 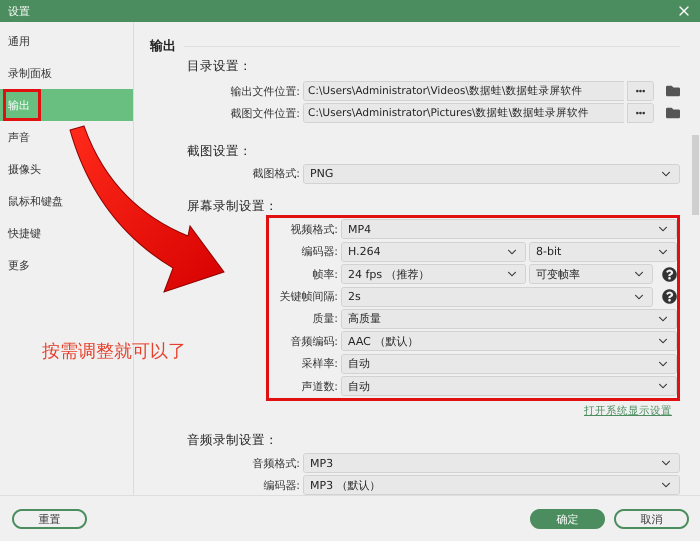 What do you see at coordinates (220, 67) in the screenshot?
I see `section-heading: 目录设置：` at bounding box center [220, 67].